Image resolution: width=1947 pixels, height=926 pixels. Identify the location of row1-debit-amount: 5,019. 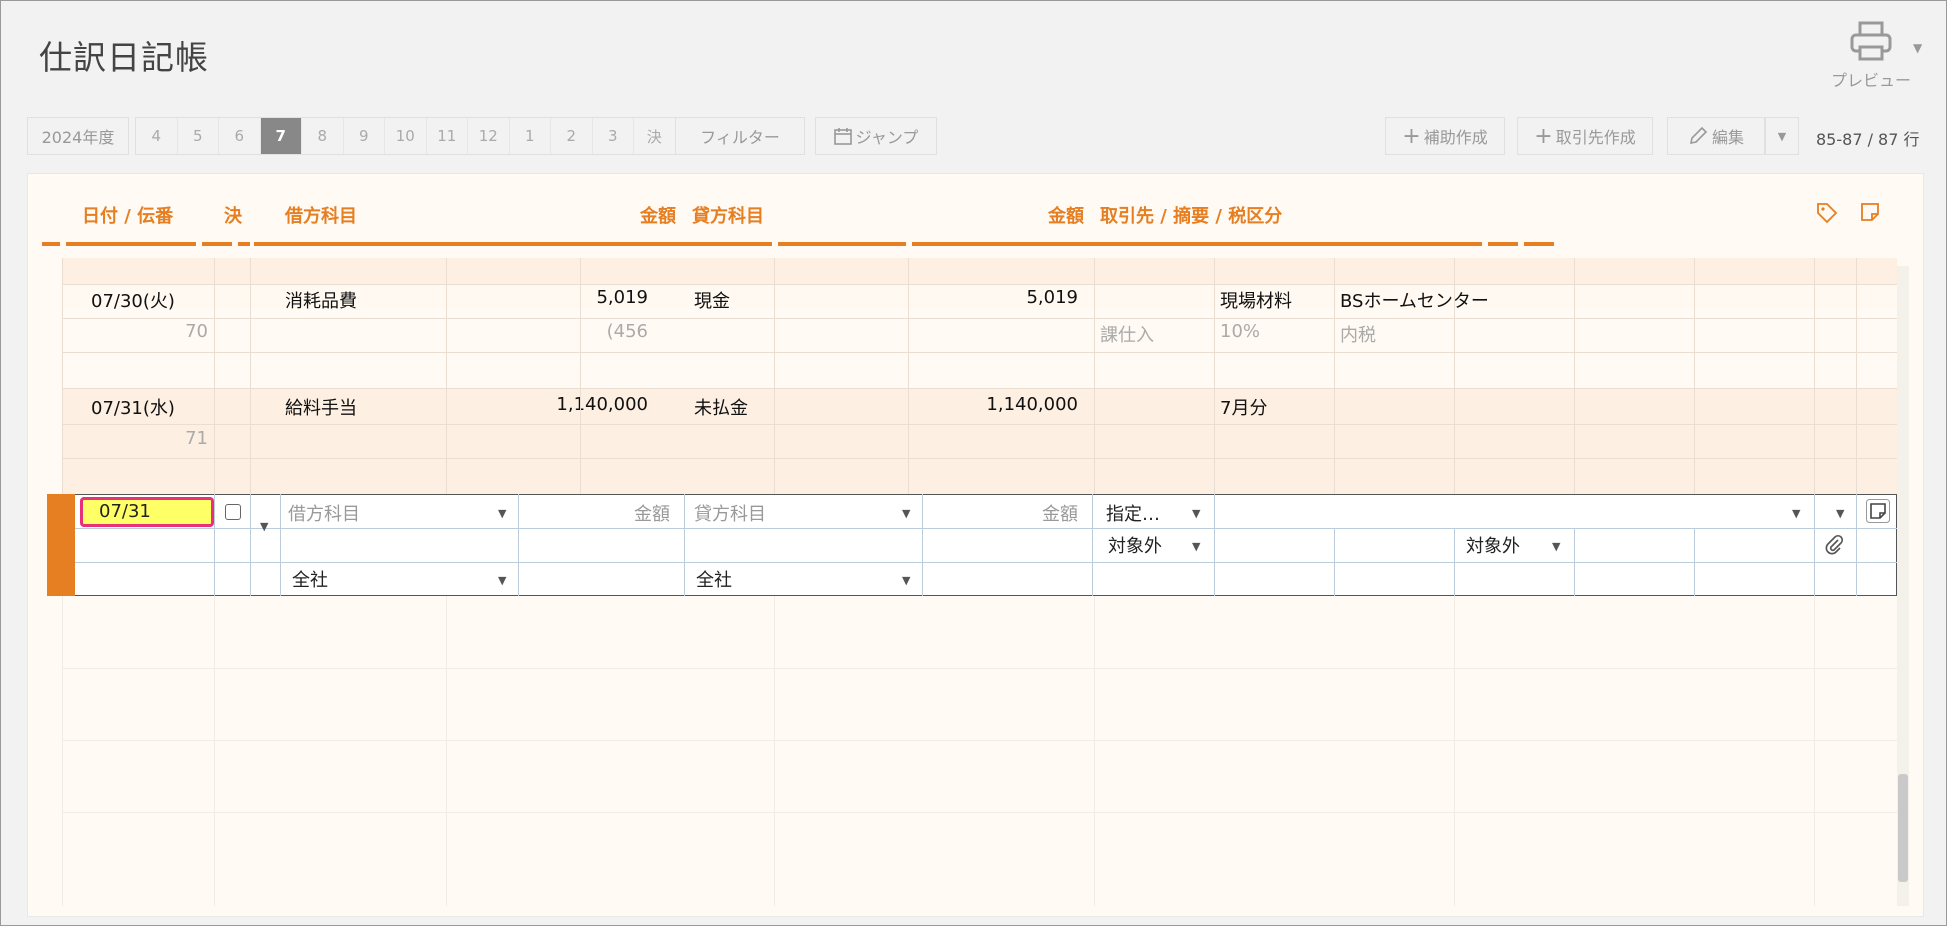
(598, 297).